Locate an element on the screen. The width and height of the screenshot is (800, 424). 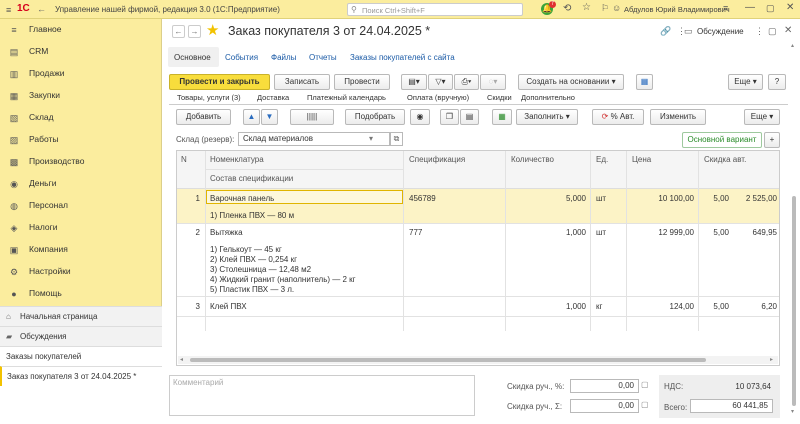
user-icon: ☺ is located at coordinates (616, 8).